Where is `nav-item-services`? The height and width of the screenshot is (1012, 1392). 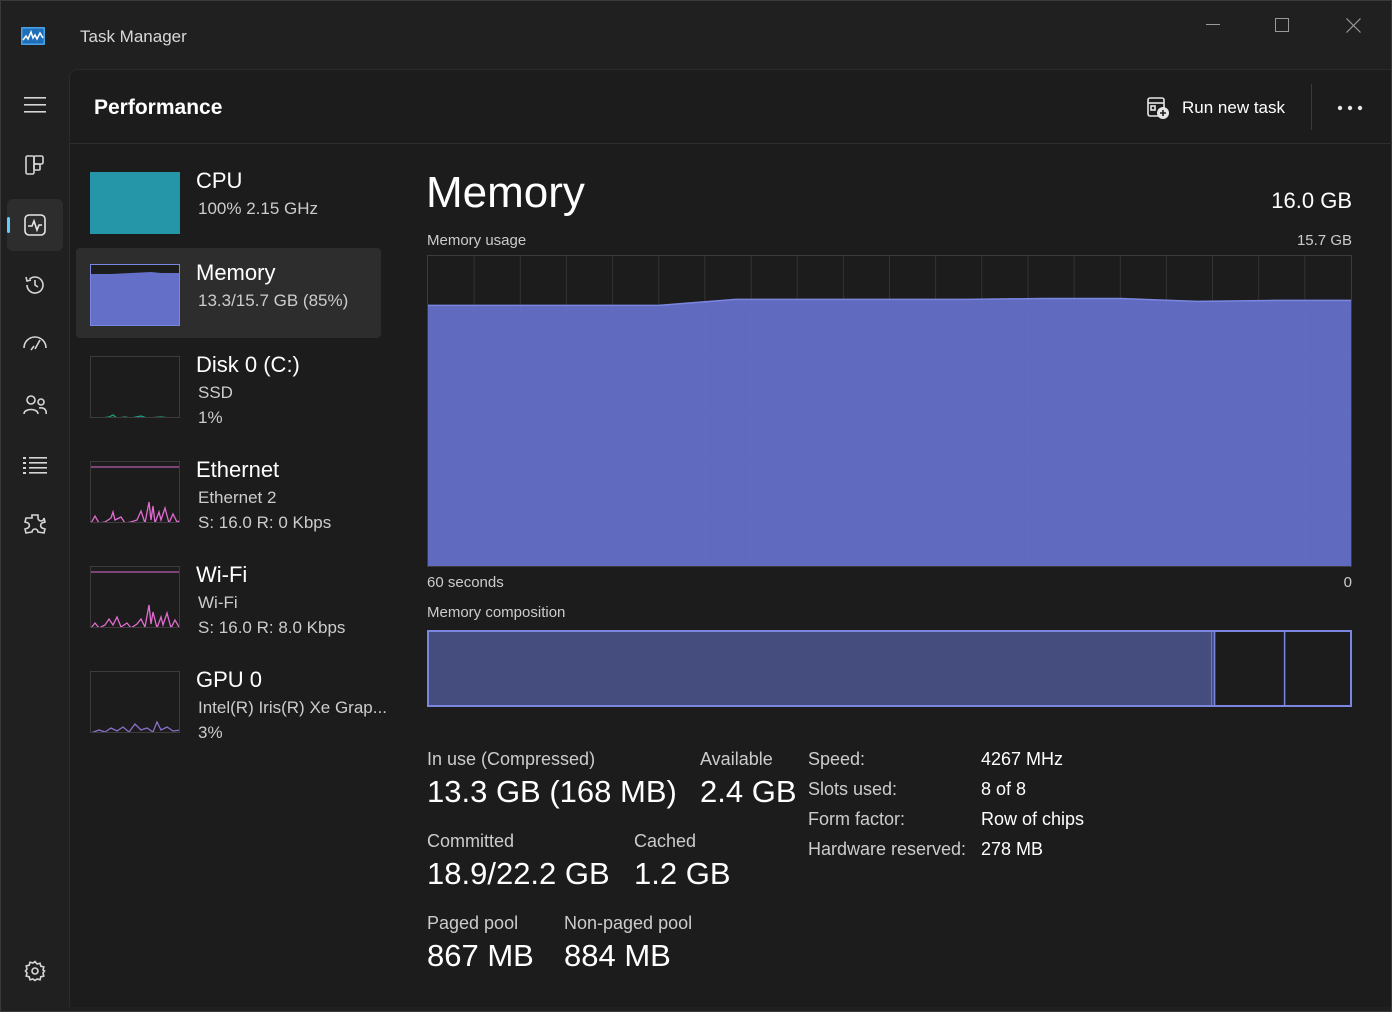 nav-item-services is located at coordinates (35, 525).